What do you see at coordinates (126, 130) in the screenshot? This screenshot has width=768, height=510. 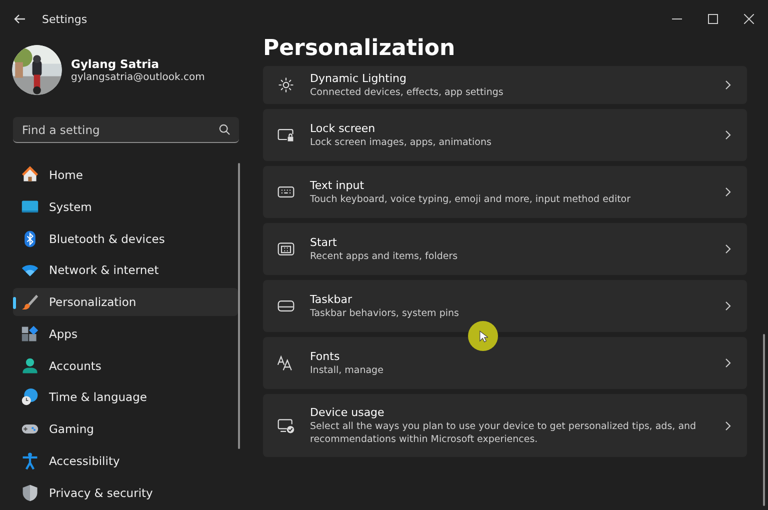 I see `search-field: Find a setting` at bounding box center [126, 130].